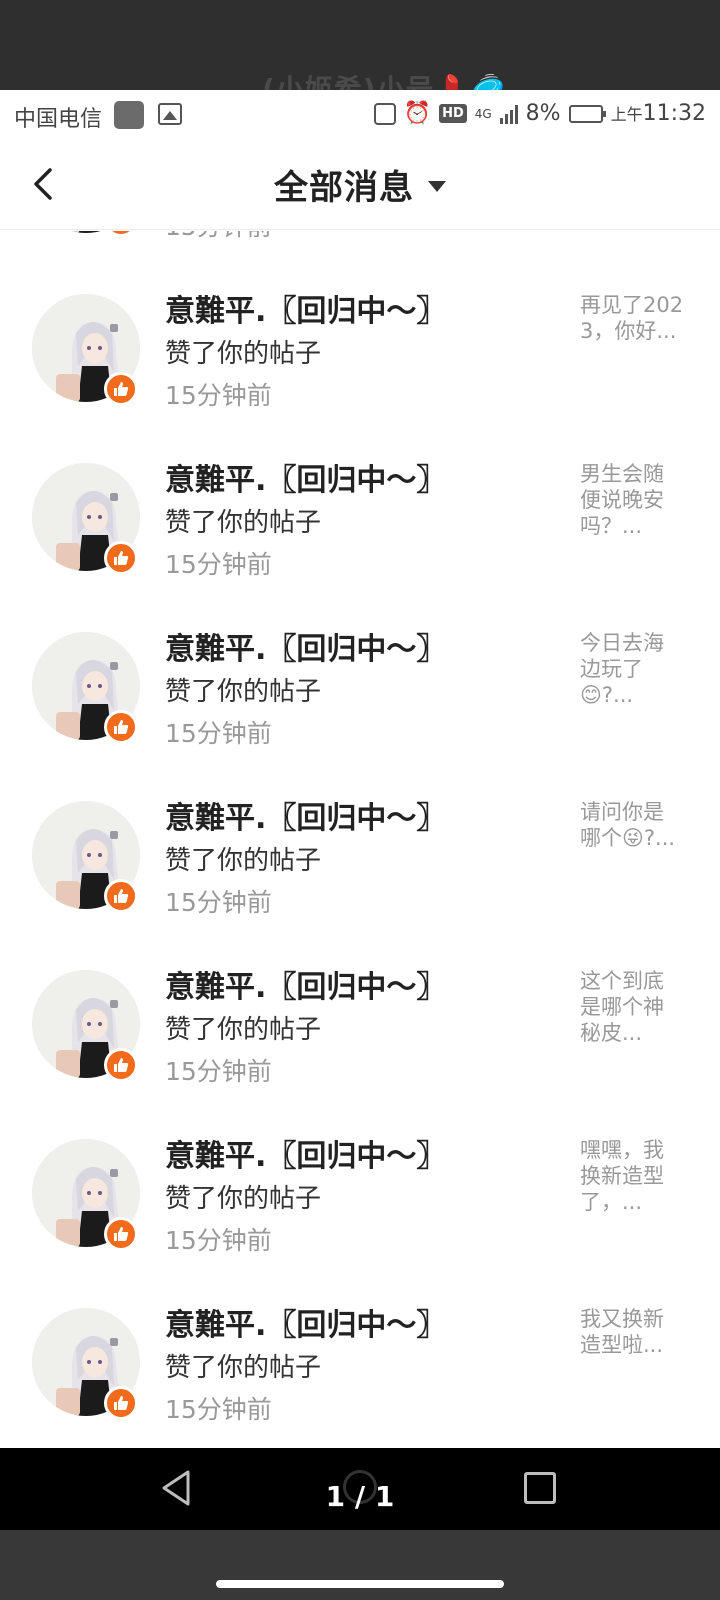  Describe the element at coordinates (626, 114) in the screenshot. I see `clock-period: 上午` at that location.